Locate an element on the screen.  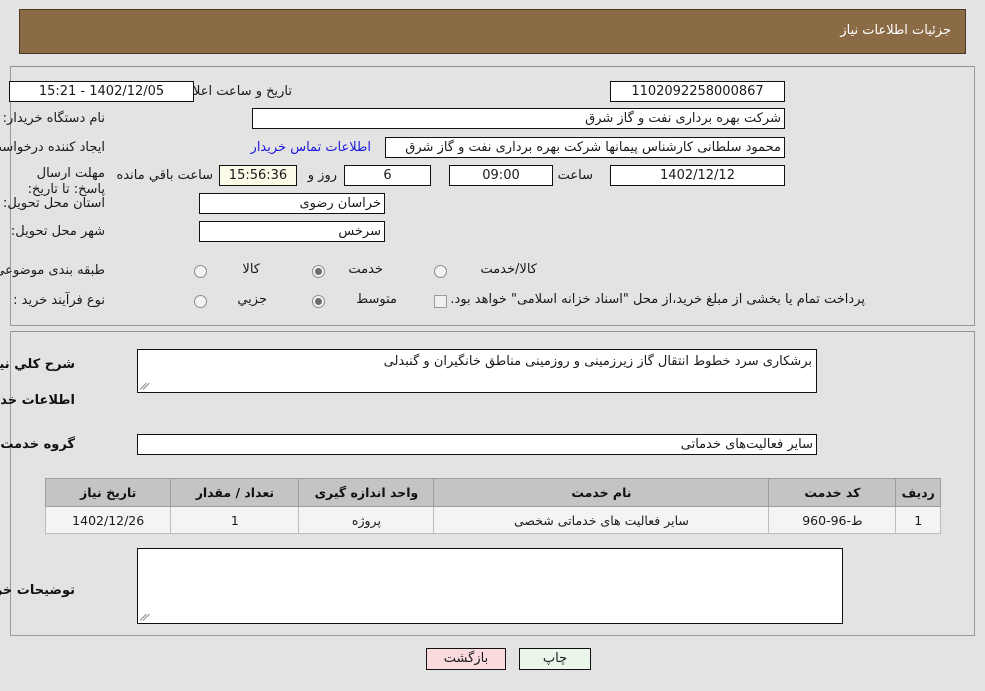
th-qty: تعداد / مقدار is located at coordinates (235, 492).